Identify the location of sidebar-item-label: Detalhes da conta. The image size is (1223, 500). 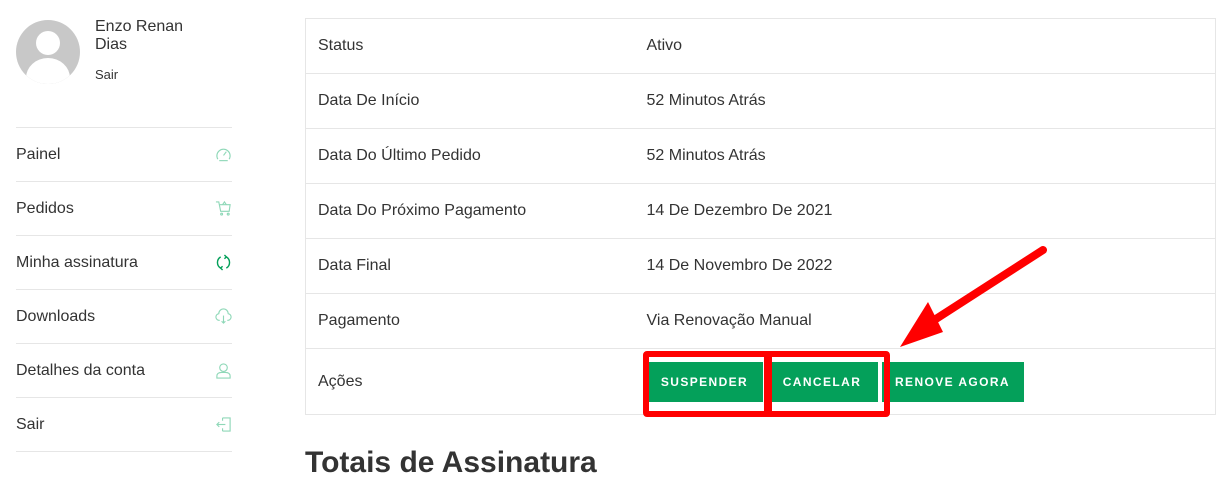
(80, 370).